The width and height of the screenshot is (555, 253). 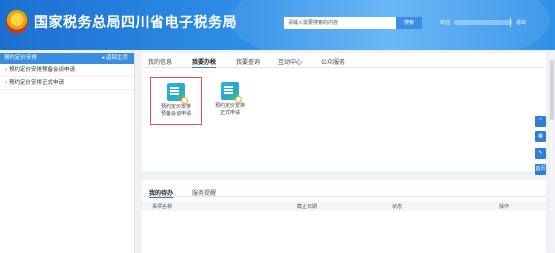 What do you see at coordinates (540, 136) in the screenshot?
I see `grid-icon: ▦` at bounding box center [540, 136].